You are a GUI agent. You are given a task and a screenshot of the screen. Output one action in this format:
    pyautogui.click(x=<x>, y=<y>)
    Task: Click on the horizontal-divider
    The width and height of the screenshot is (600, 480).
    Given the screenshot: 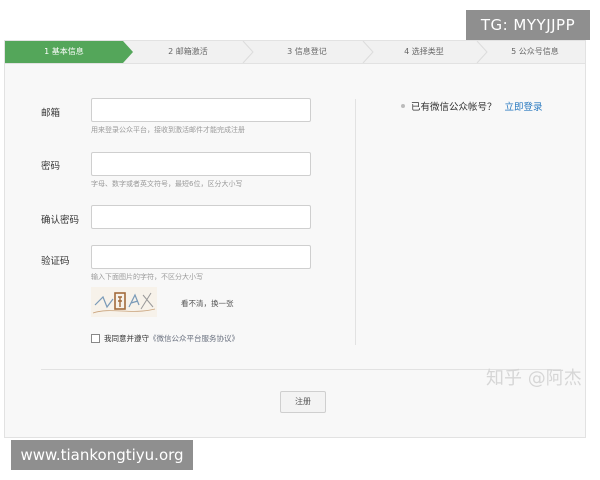 What is the action you would take?
    pyautogui.click(x=301, y=369)
    